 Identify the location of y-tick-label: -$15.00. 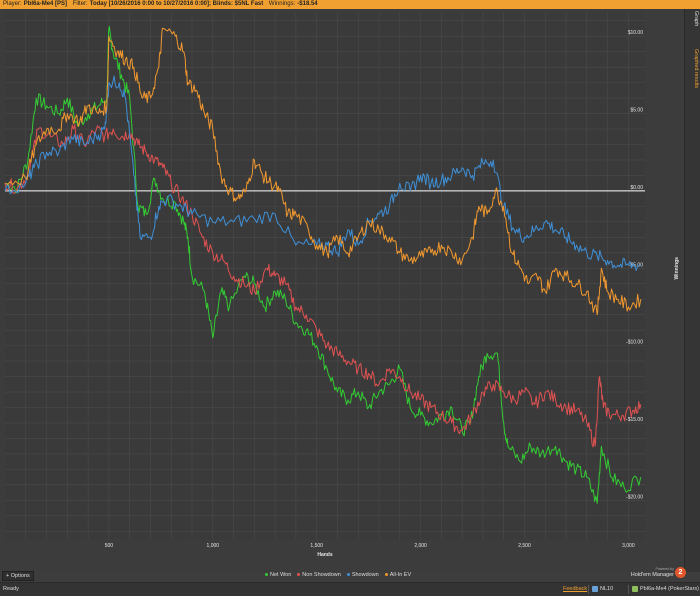
(634, 420).